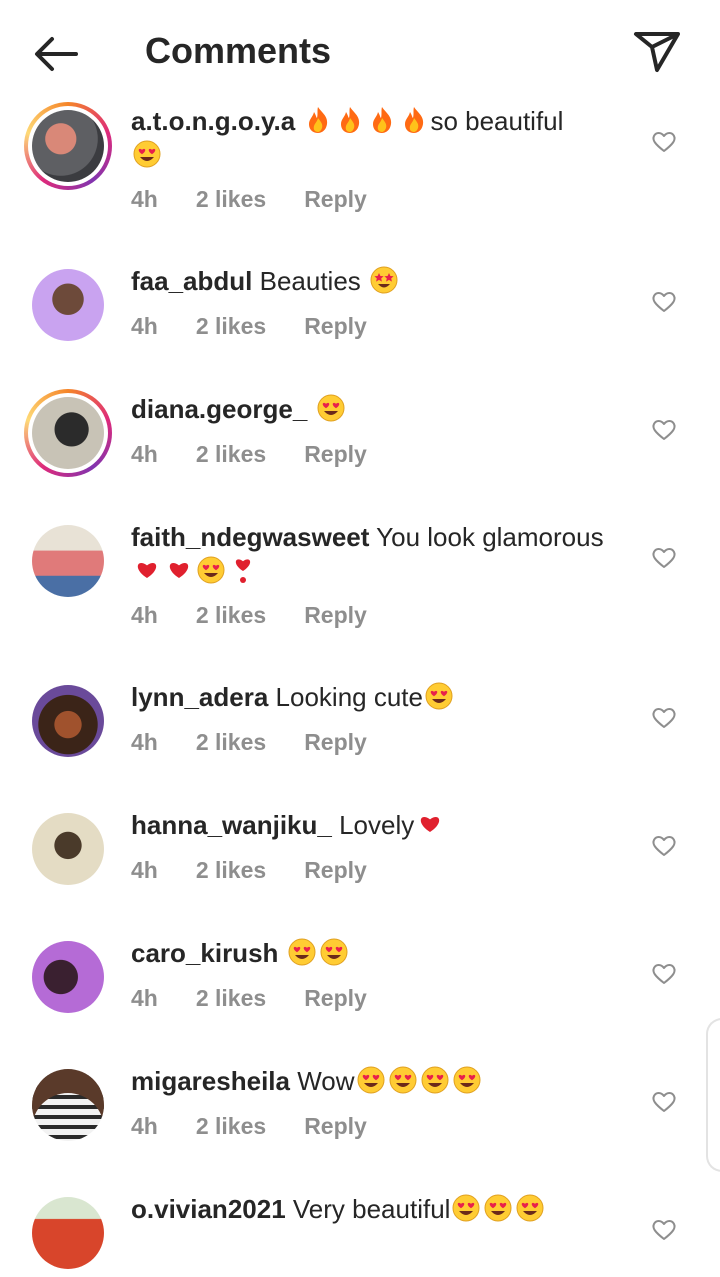  Describe the element at coordinates (371, 138) in the screenshot. I see `comment-text: a.t.o.n.g.o.y.a so beautiful` at that location.